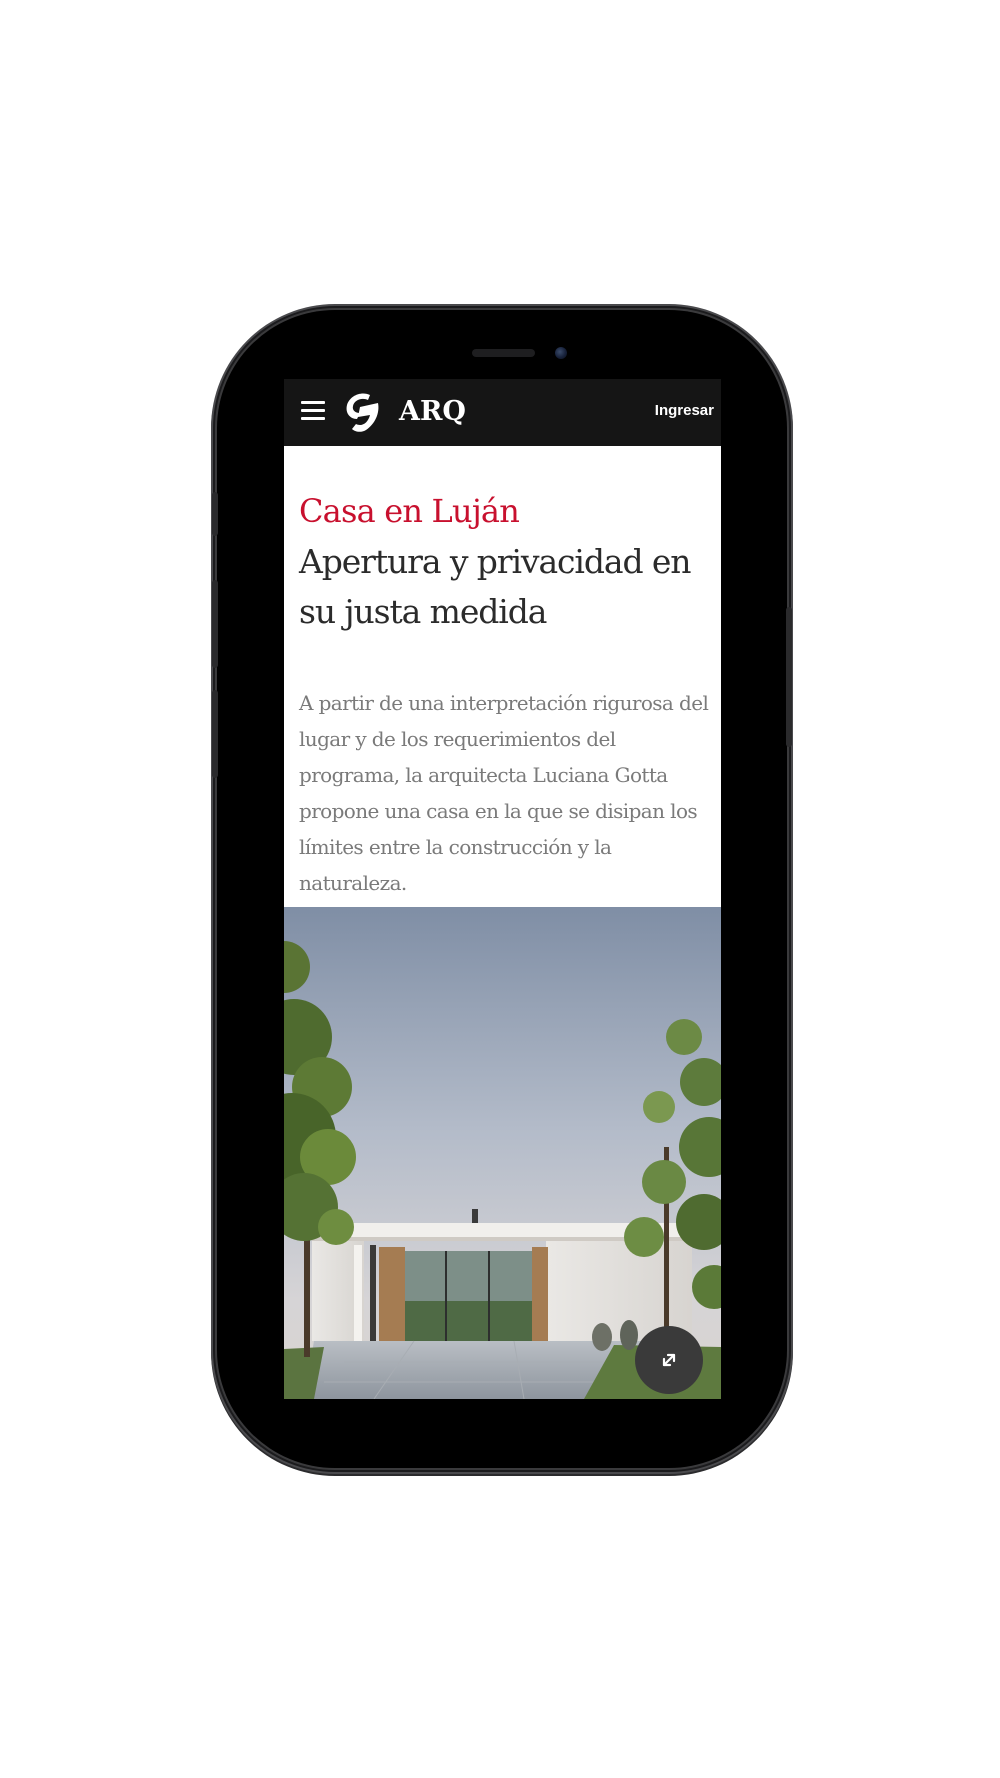  I want to click on brand-wordmark: ARQ, so click(432, 412).